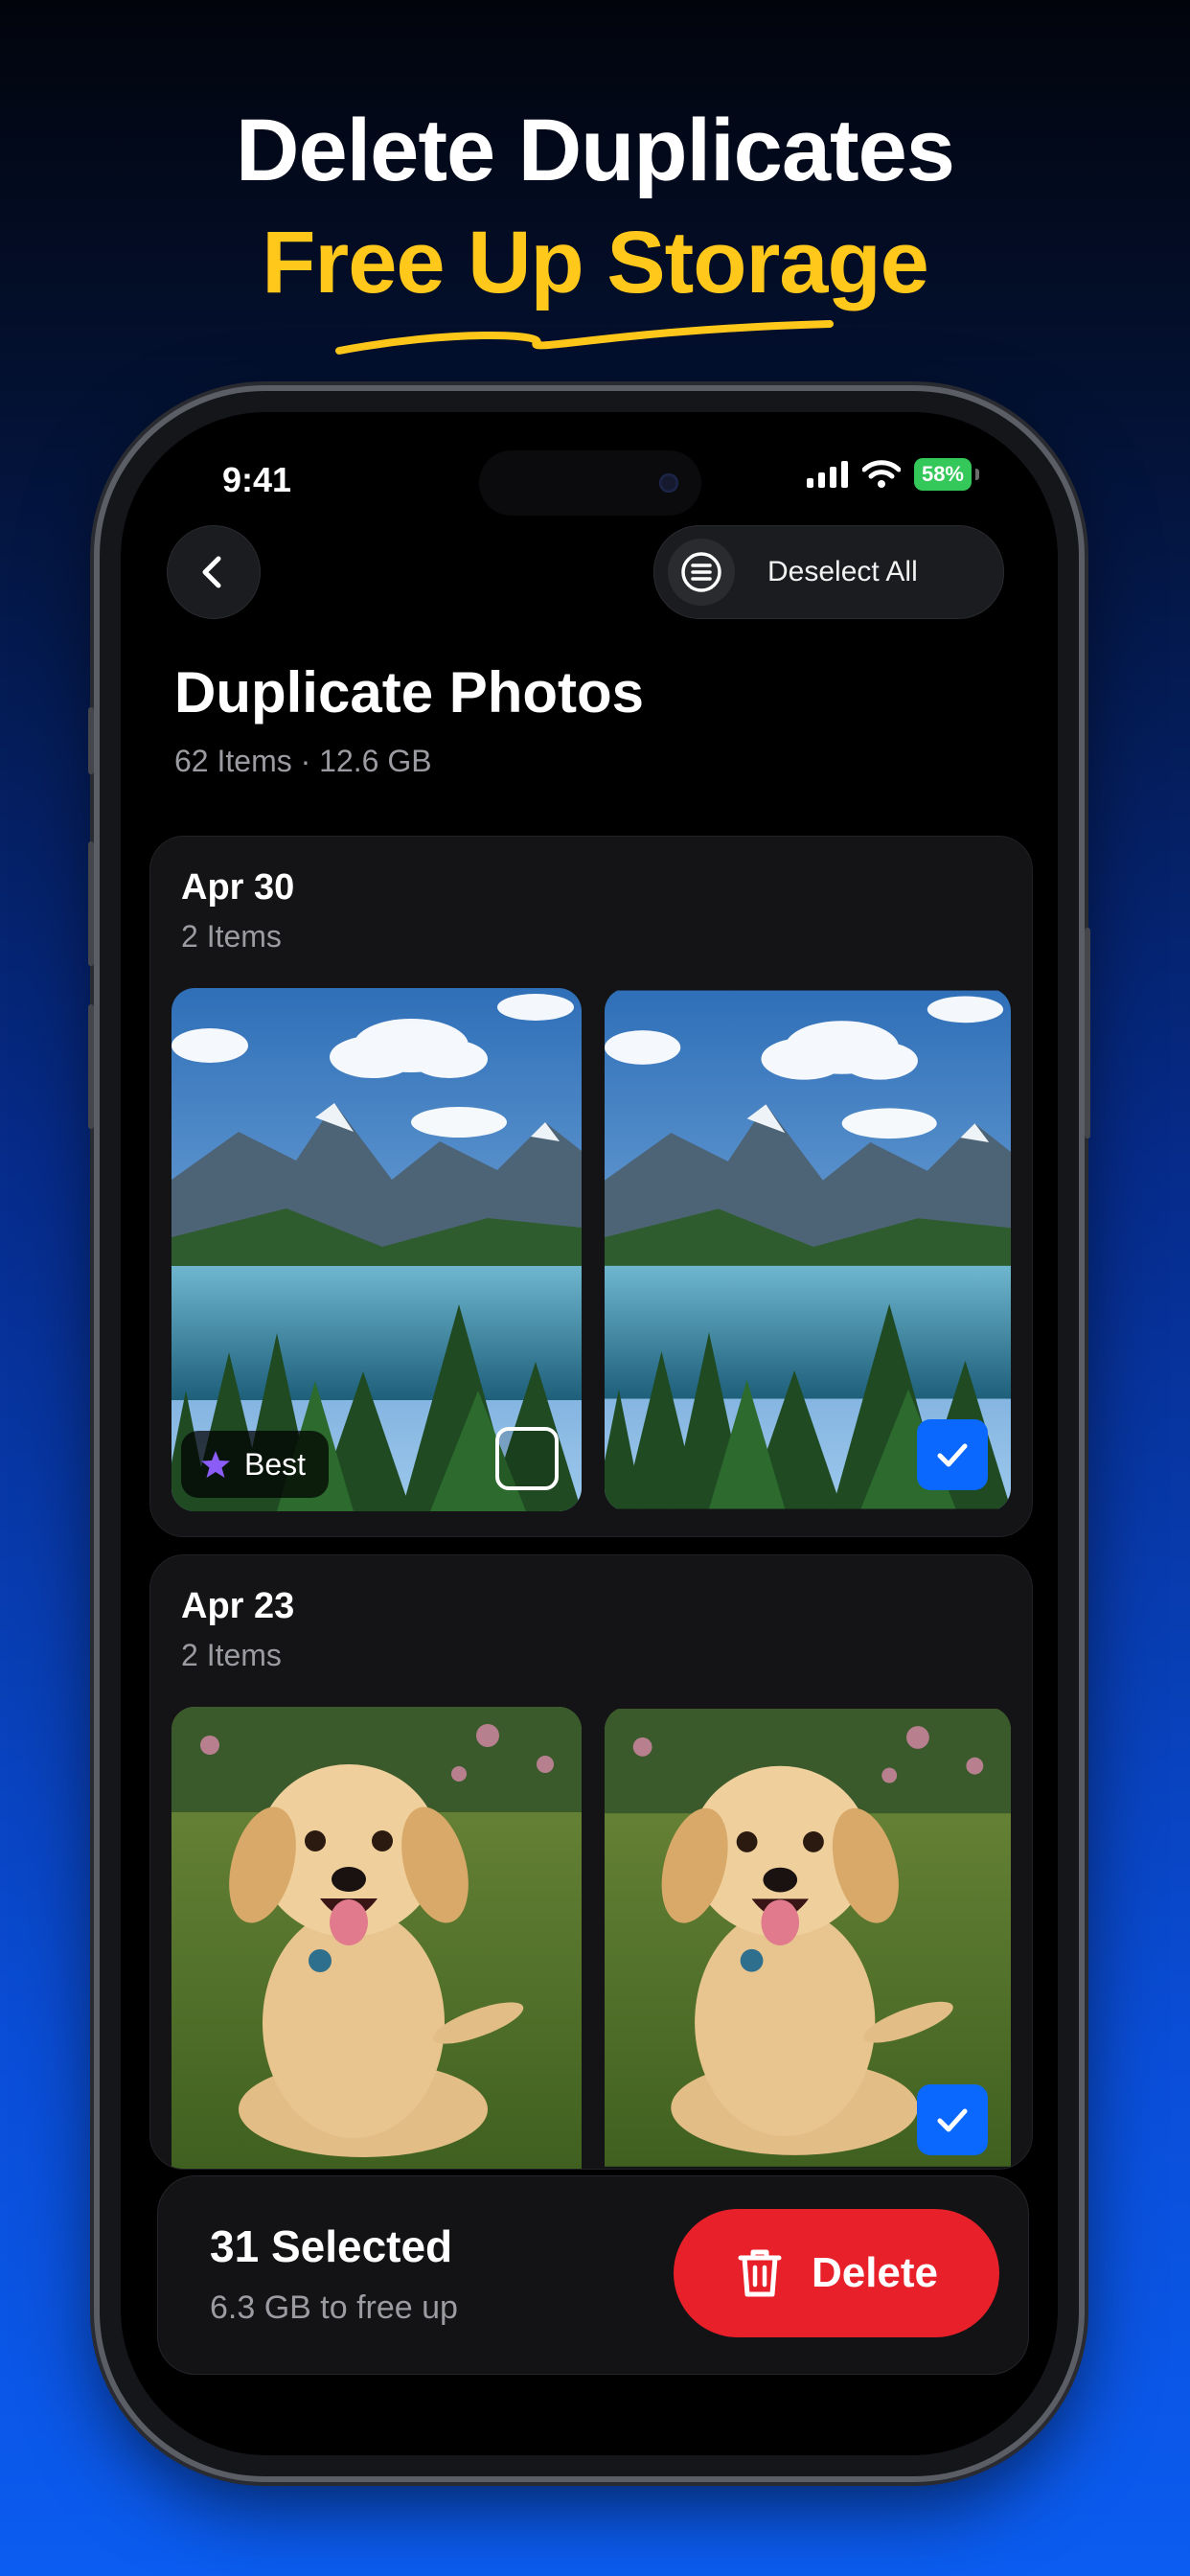 The height and width of the screenshot is (2576, 1190). I want to click on deselect-all-button: Deselect All, so click(828, 572).